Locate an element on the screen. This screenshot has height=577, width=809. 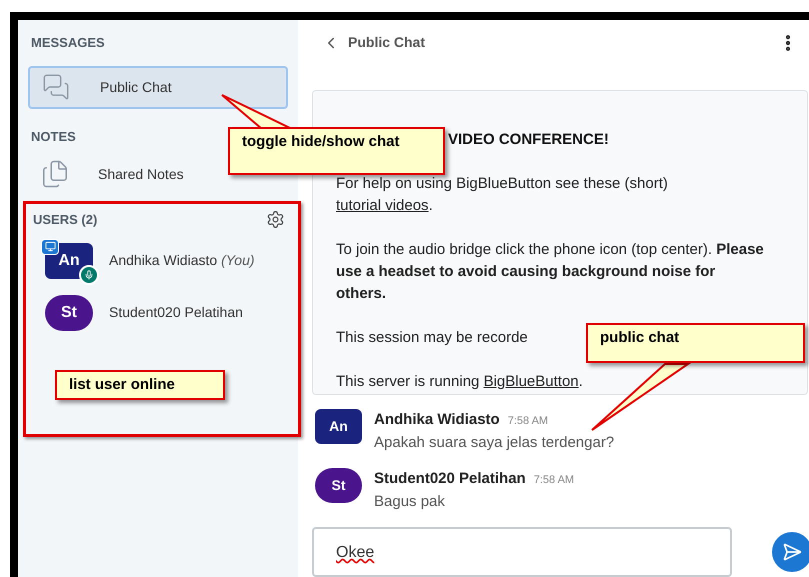
welcome-title: VIDEO CONFERENCE! is located at coordinates (528, 140).